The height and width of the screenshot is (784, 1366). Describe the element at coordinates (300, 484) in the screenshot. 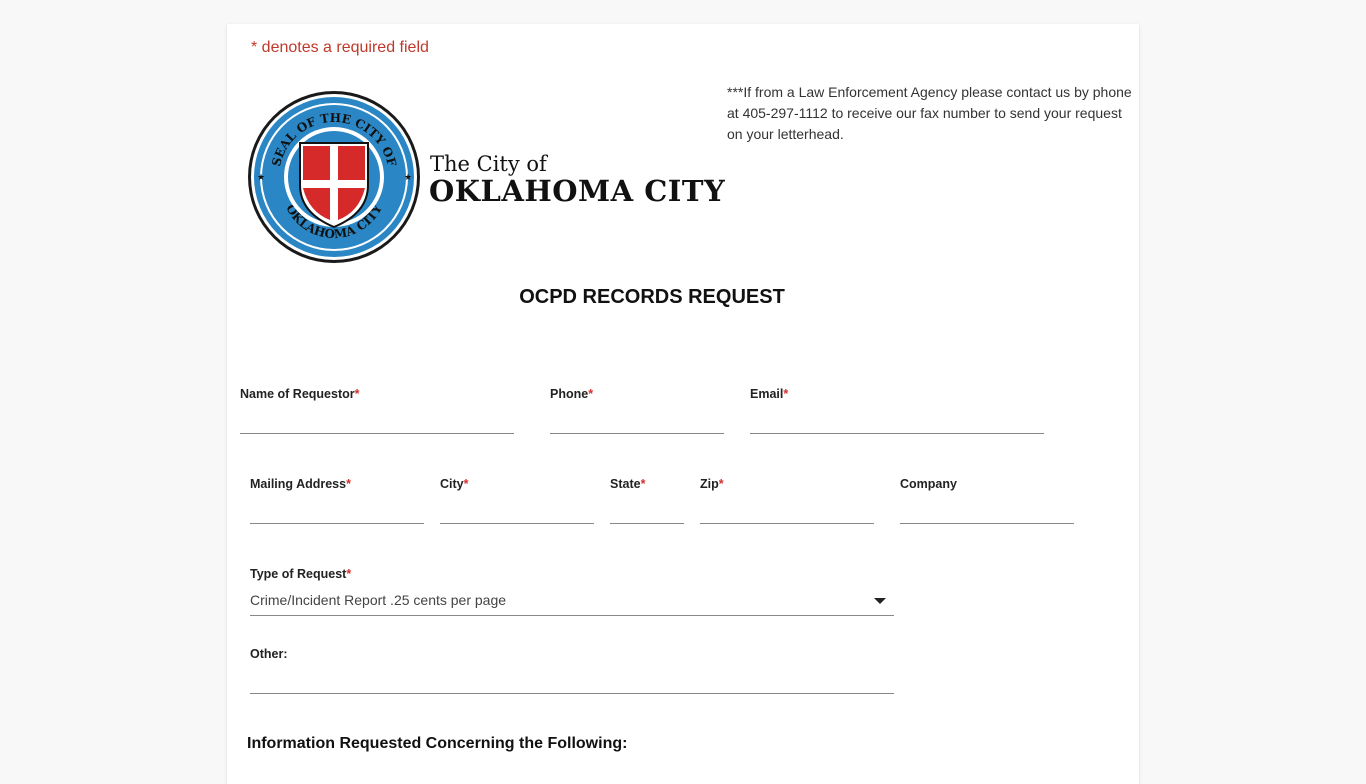

I see `mailing-address-label: Mailing Address*` at that location.